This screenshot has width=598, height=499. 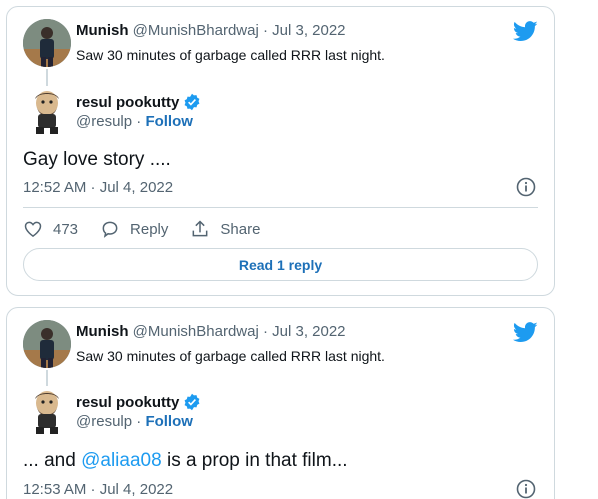 What do you see at coordinates (280, 207) in the screenshot?
I see `divider` at bounding box center [280, 207].